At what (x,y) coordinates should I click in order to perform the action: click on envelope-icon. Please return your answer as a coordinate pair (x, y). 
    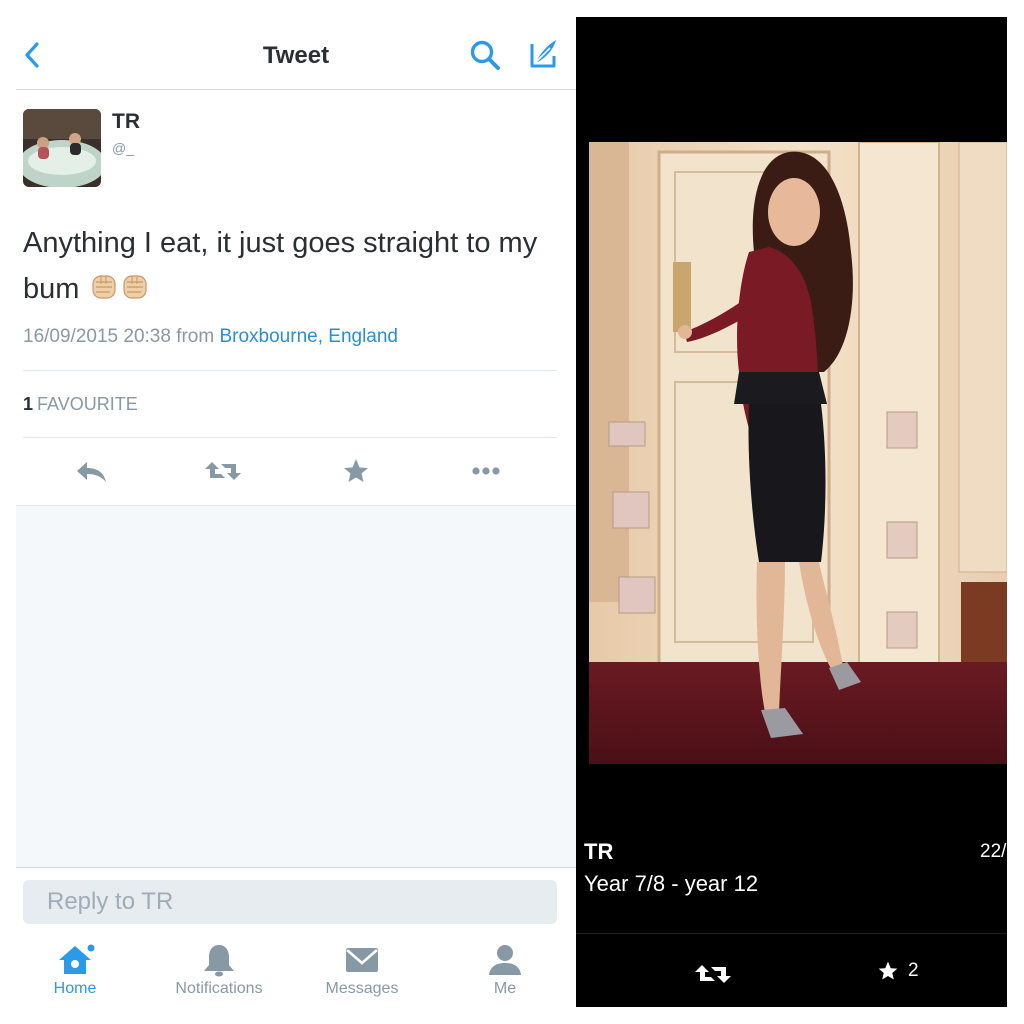
    Looking at the image, I should click on (362, 960).